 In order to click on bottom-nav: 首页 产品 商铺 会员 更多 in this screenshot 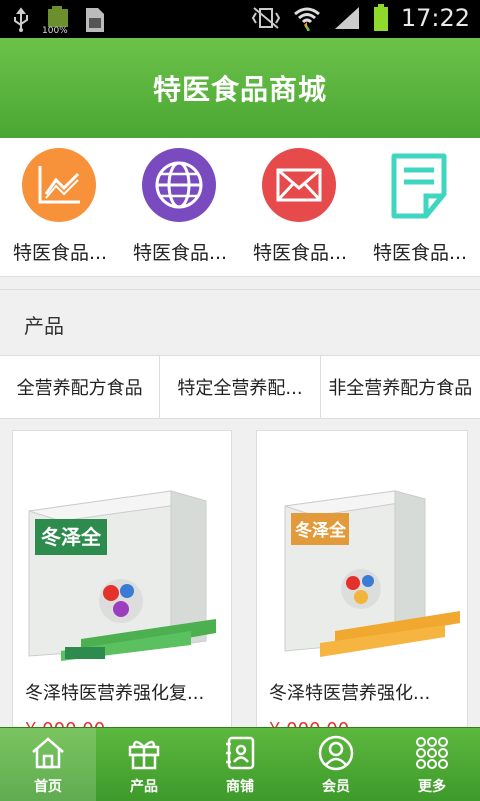, I will do `click(240, 764)`.